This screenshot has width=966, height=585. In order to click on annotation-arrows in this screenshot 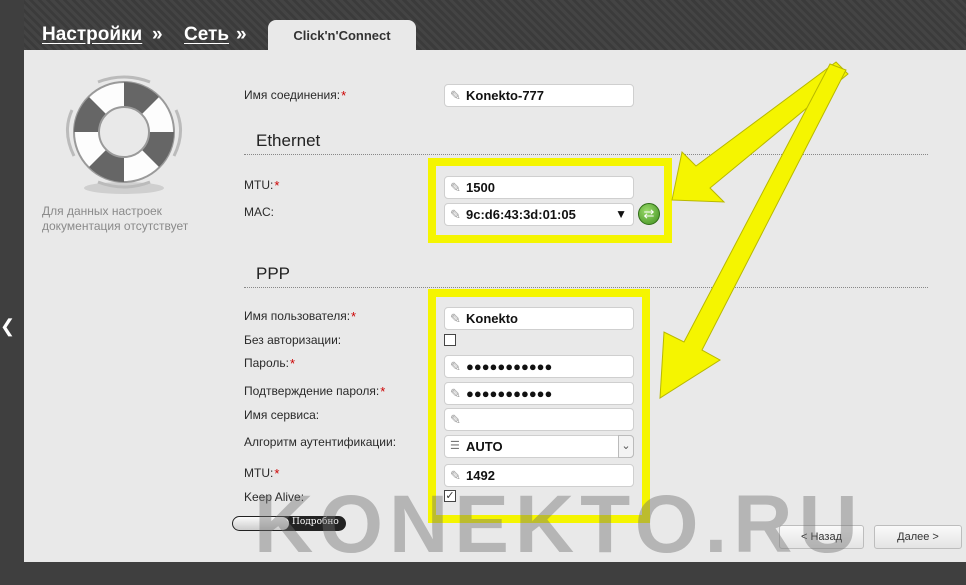, I will do `click(754, 230)`.